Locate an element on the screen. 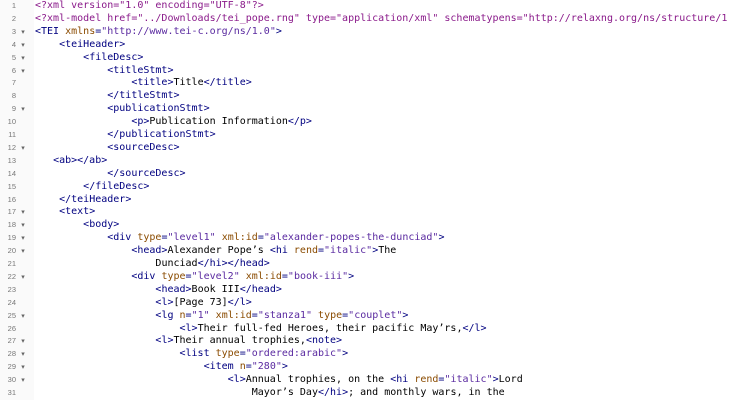 The width and height of the screenshot is (729, 400). line-number: 18 is located at coordinates (11, 225).